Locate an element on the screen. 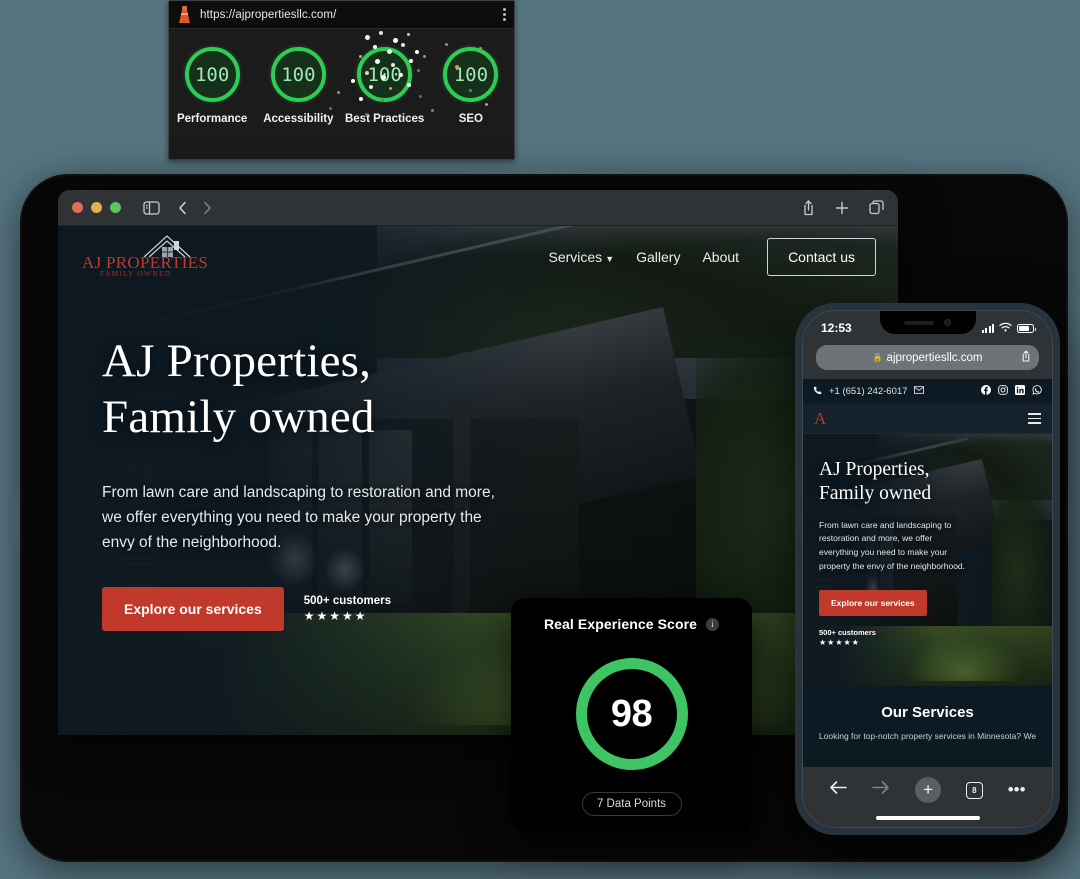 The height and width of the screenshot is (879, 1080). mobile-hero-title-line1: AJ Properties, is located at coordinates (874, 469).